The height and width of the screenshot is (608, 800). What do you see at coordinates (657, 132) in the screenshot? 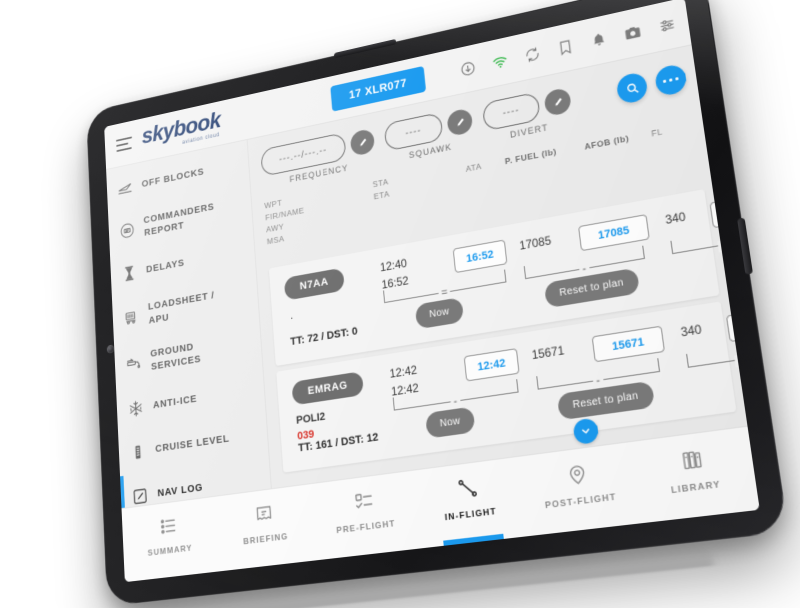
I see `header-fl: FL` at bounding box center [657, 132].